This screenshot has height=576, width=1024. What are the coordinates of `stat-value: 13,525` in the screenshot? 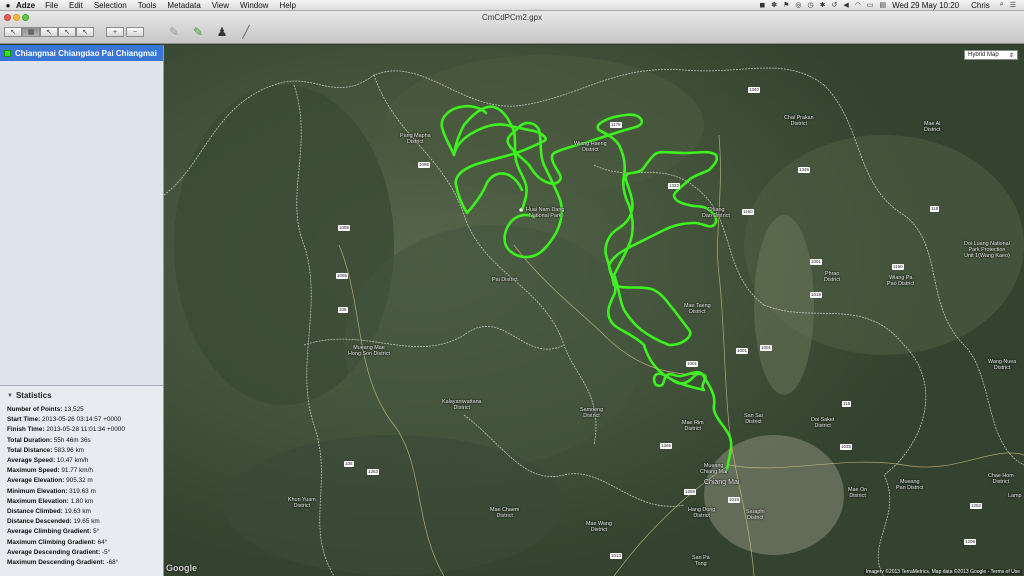 It's located at (74, 409).